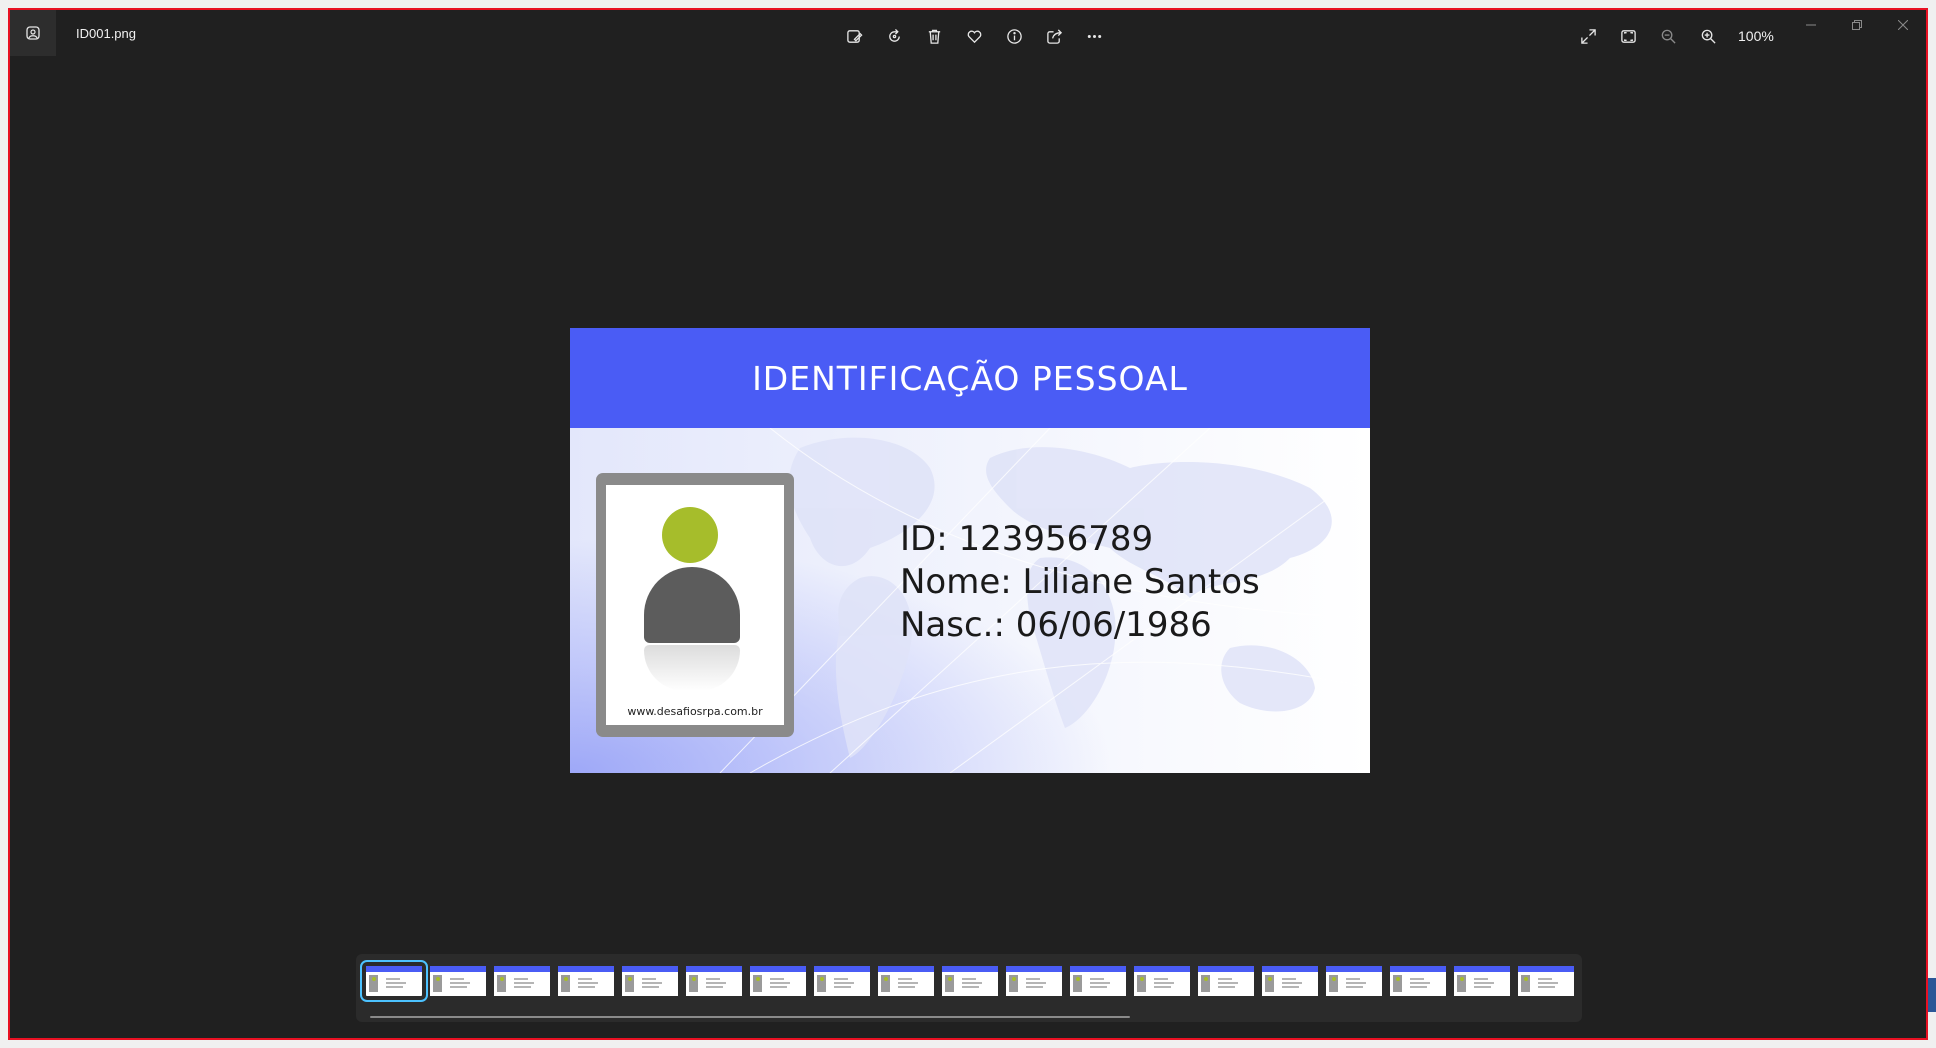  I want to click on fit-window-button, so click(1628, 36).